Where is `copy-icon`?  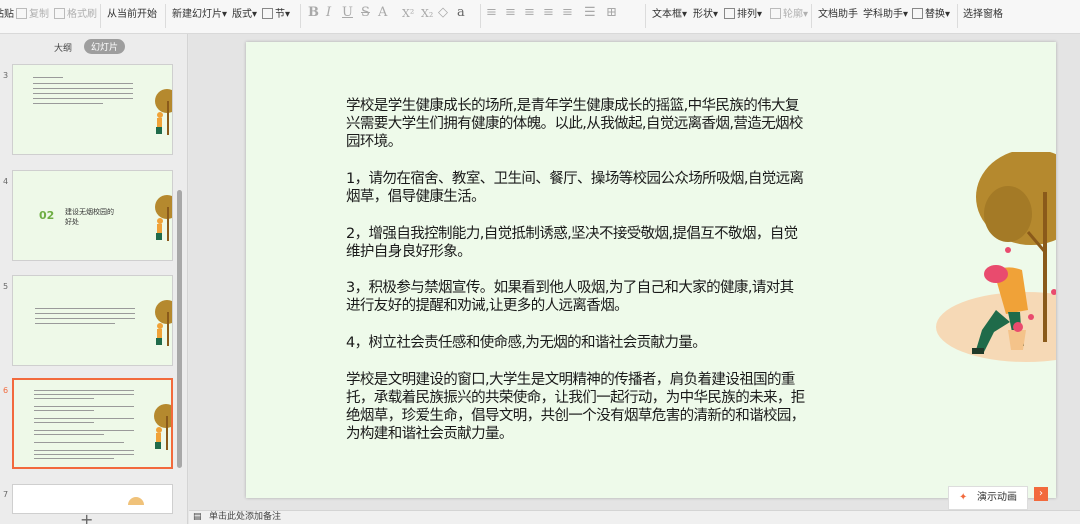
copy-icon is located at coordinates (21, 13).